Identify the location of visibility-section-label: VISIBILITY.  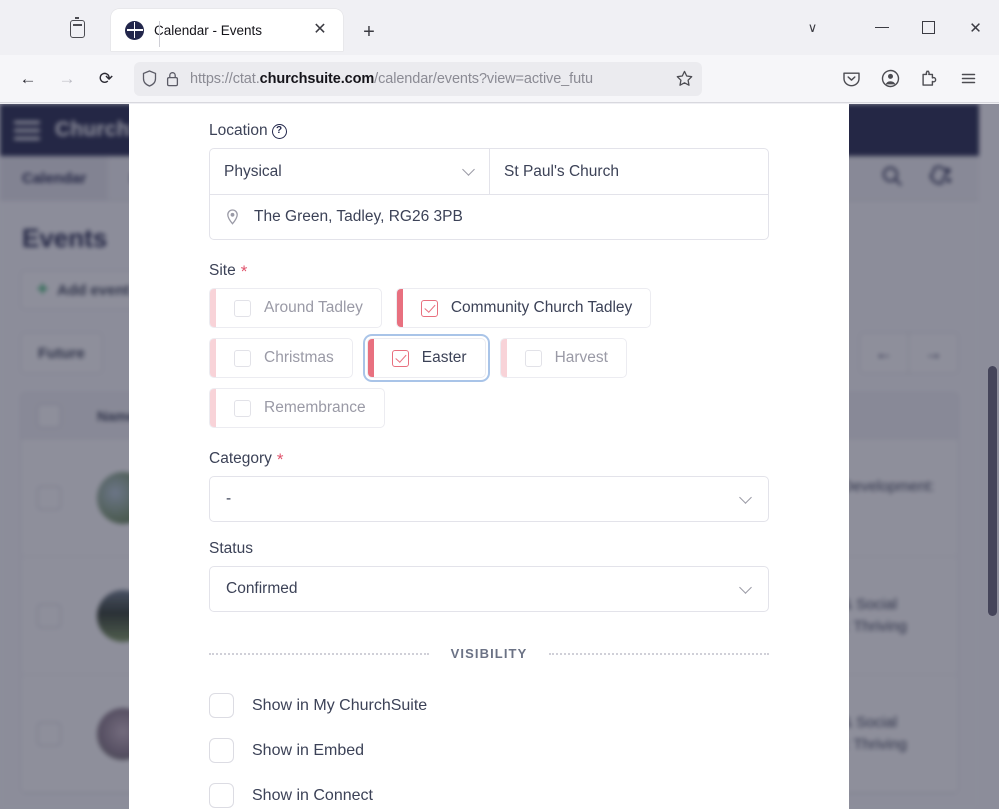
(489, 653).